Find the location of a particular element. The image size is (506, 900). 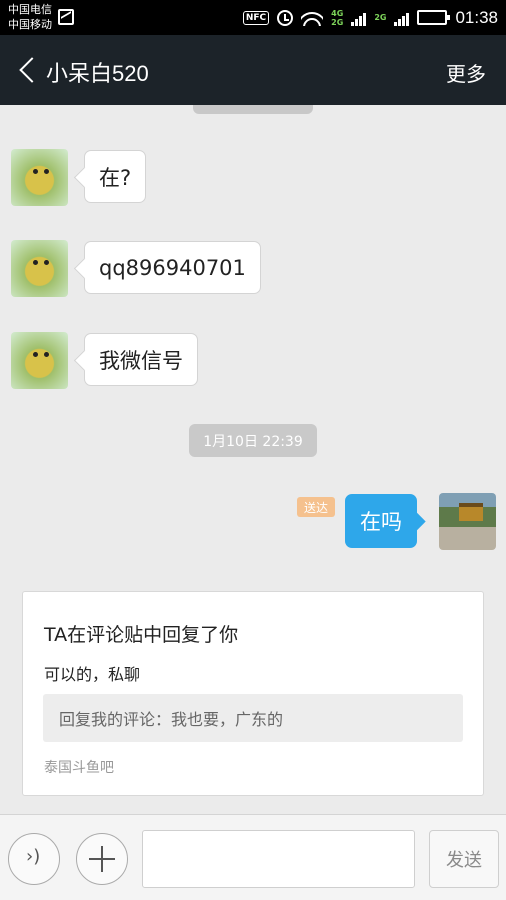

card-title: TA在评论贴中回复了你 is located at coordinates (141, 635).